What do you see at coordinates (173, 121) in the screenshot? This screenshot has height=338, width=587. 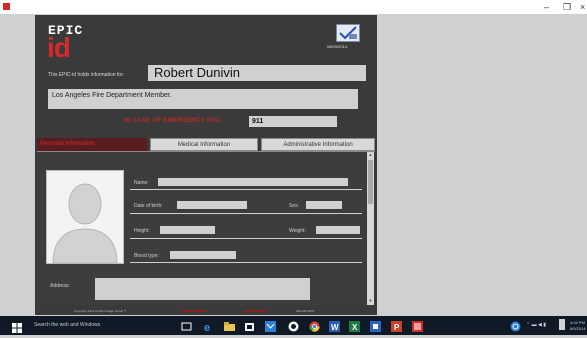 I see `emergency-label: IN CASE OF EMERGENCY DIAL` at bounding box center [173, 121].